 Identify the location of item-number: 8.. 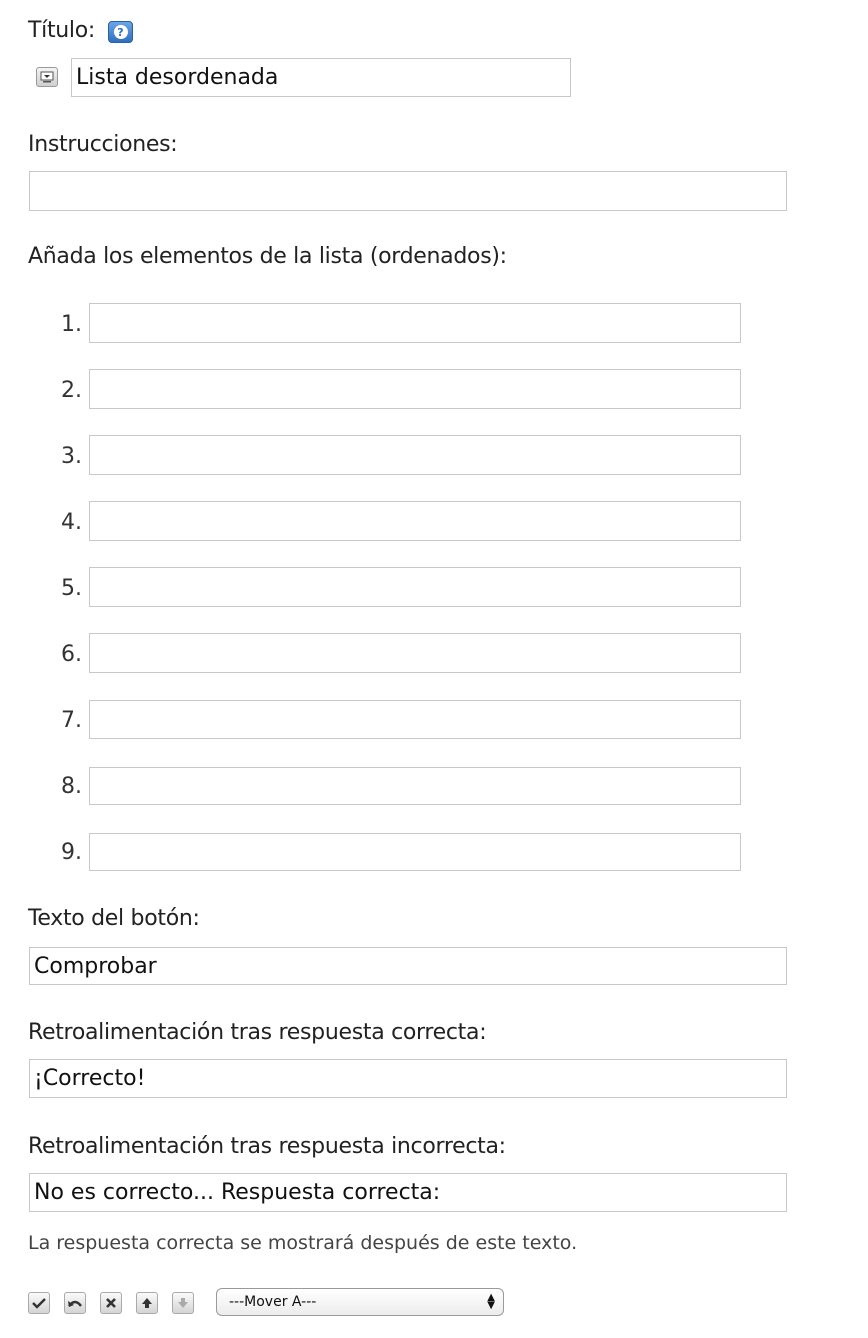
(71, 786).